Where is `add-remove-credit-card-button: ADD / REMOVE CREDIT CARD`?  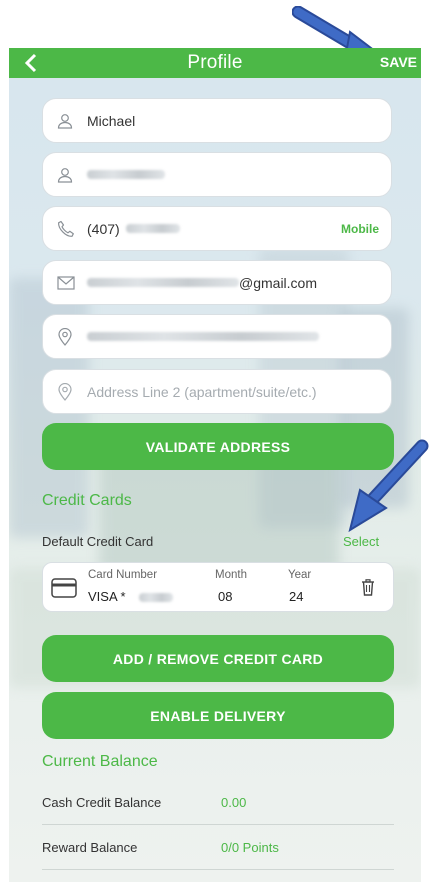
add-remove-credit-card-button: ADD / REMOVE CREDIT CARD is located at coordinates (218, 658).